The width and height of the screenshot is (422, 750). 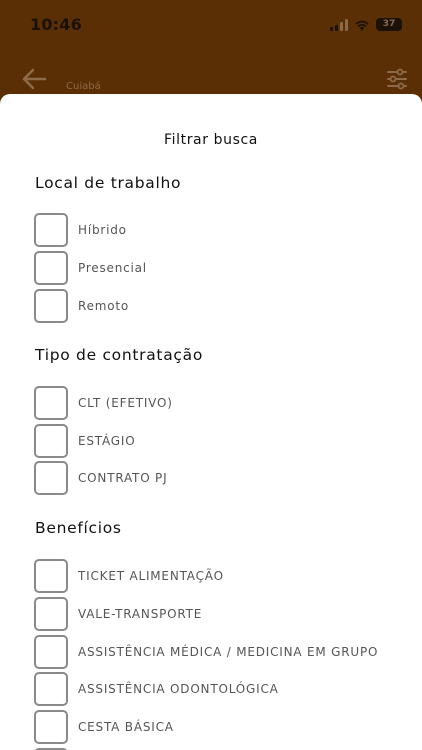 I want to click on app-header: Cuiabá, so click(x=211, y=75).